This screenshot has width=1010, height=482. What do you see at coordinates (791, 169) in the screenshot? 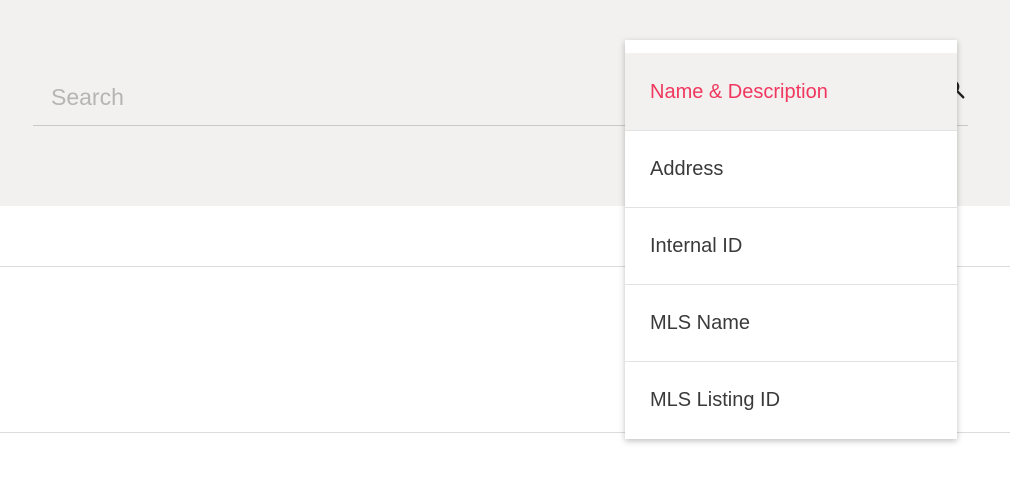
I see `dropdown-option-address: Address` at bounding box center [791, 169].